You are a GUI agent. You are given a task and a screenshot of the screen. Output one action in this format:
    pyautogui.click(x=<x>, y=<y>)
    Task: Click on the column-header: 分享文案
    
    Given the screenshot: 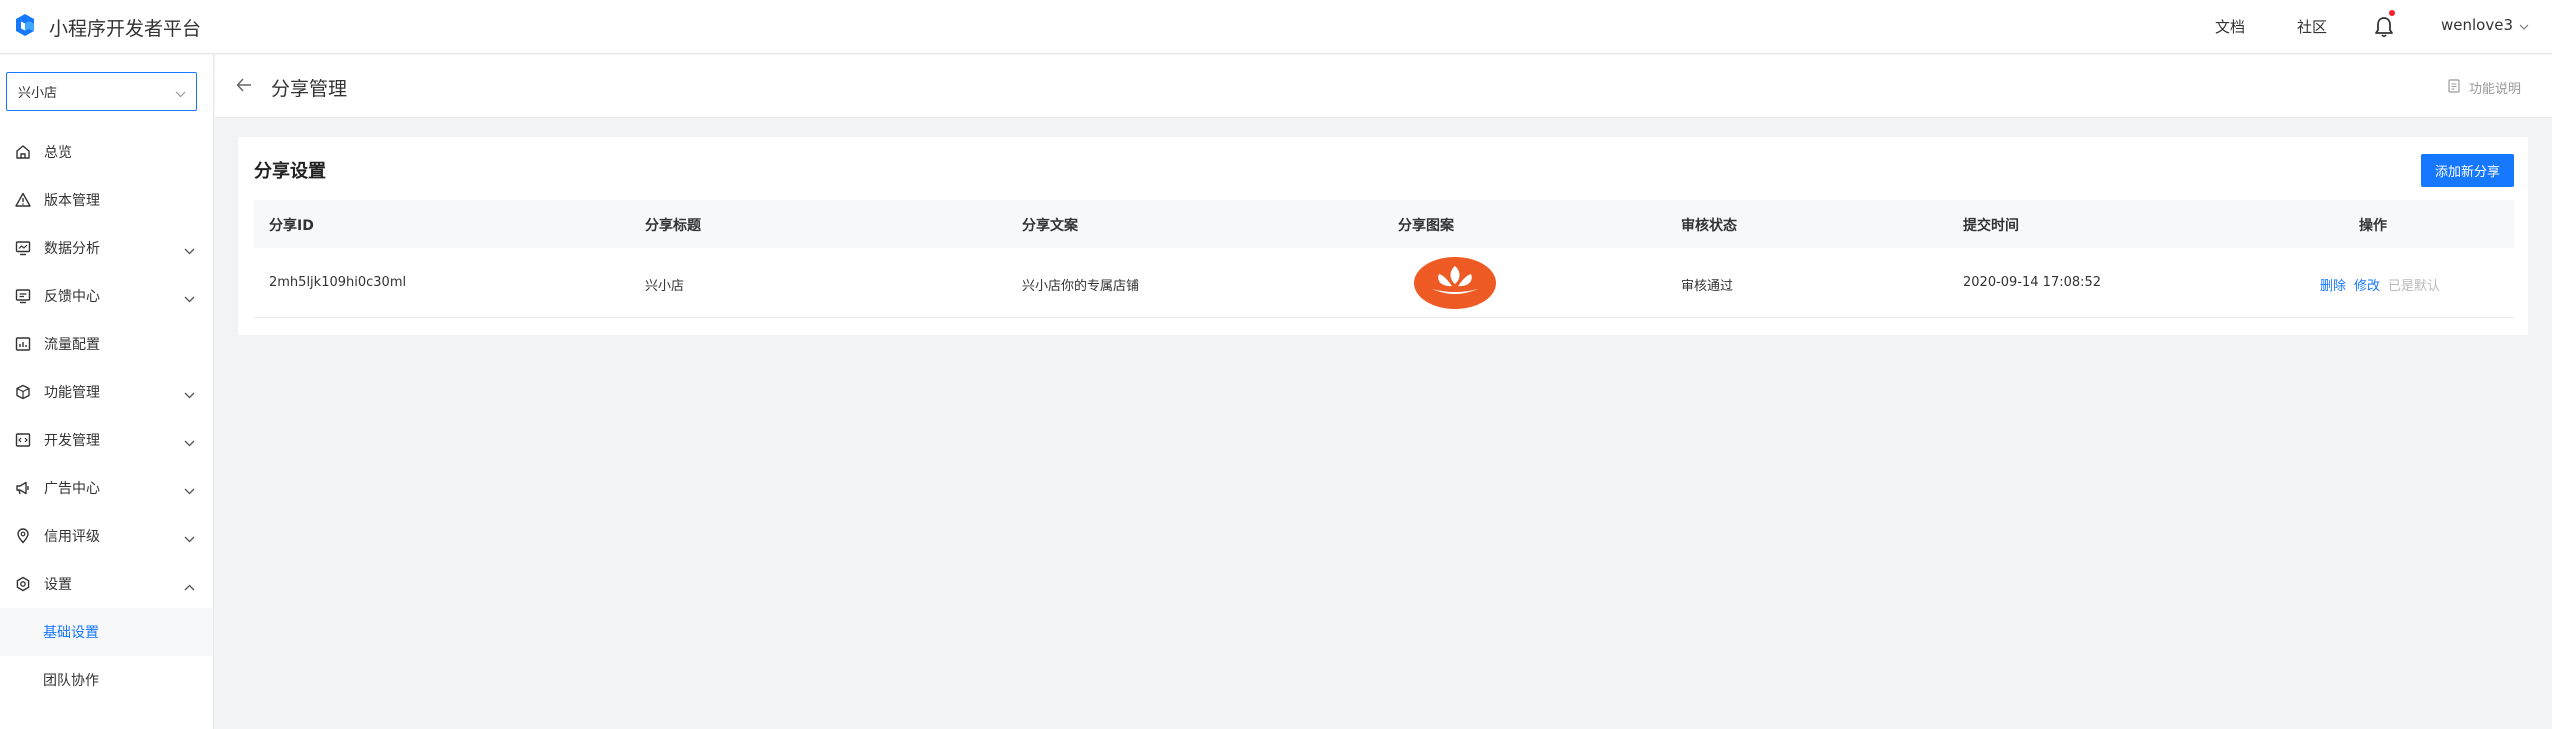 What is the action you would take?
    pyautogui.click(x=1050, y=226)
    